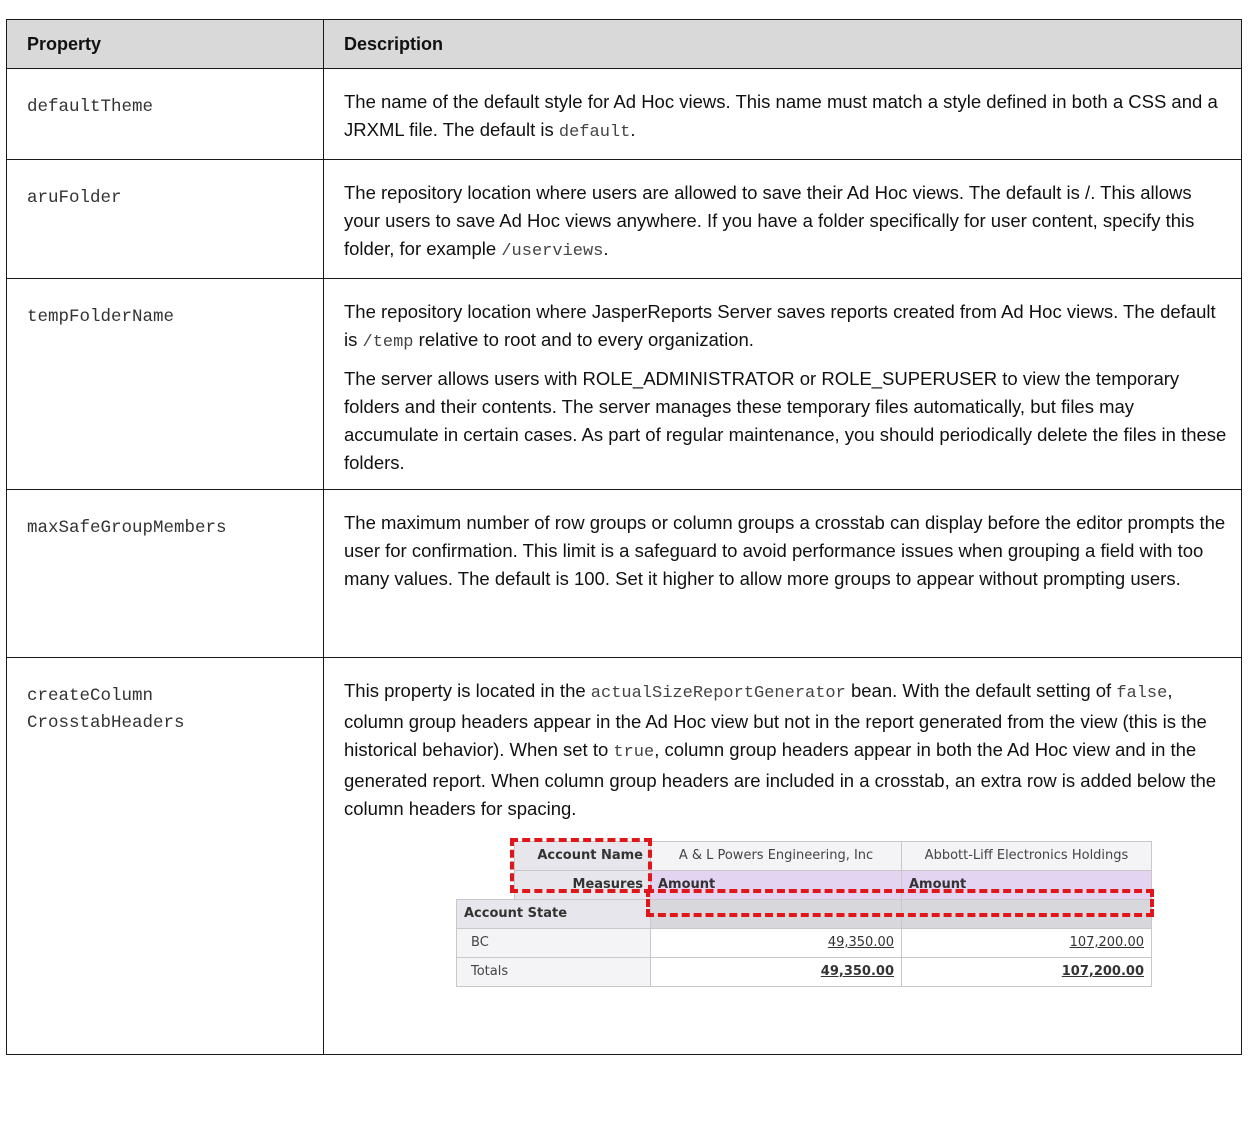  What do you see at coordinates (388, 342) in the screenshot?
I see `code-temp: /temp` at bounding box center [388, 342].